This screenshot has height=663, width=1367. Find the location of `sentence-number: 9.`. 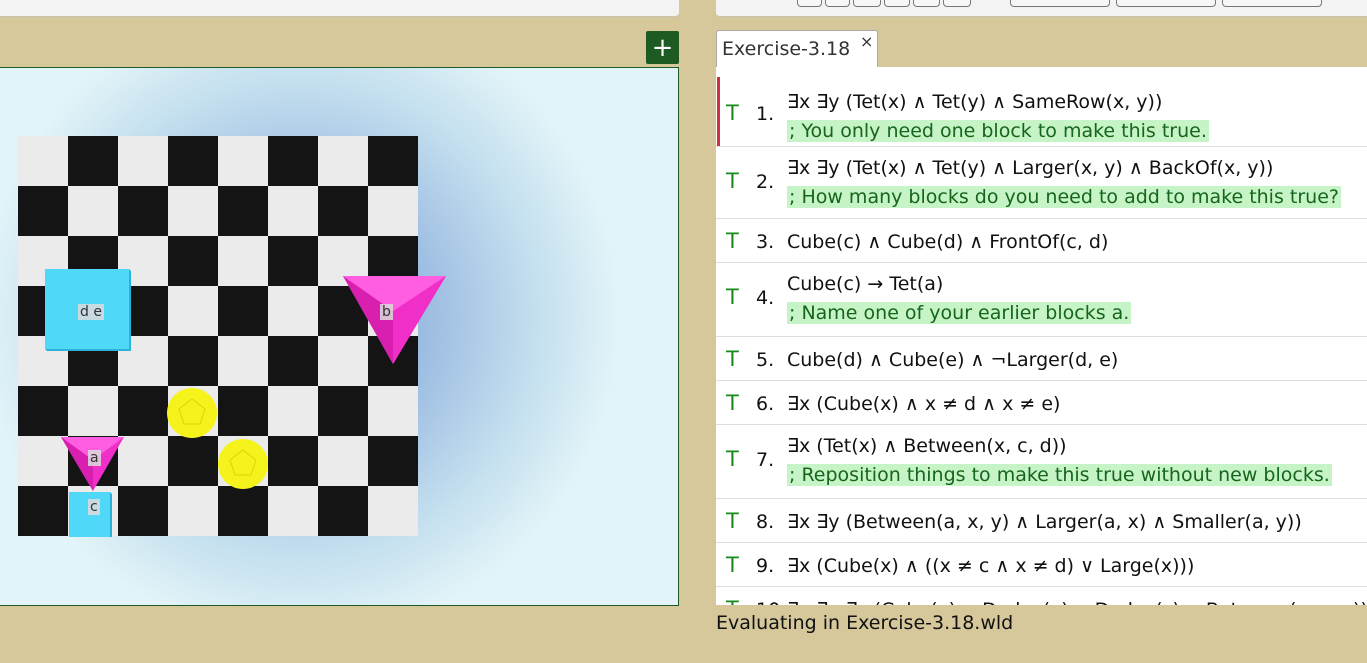

sentence-number: 9. is located at coordinates (765, 566).